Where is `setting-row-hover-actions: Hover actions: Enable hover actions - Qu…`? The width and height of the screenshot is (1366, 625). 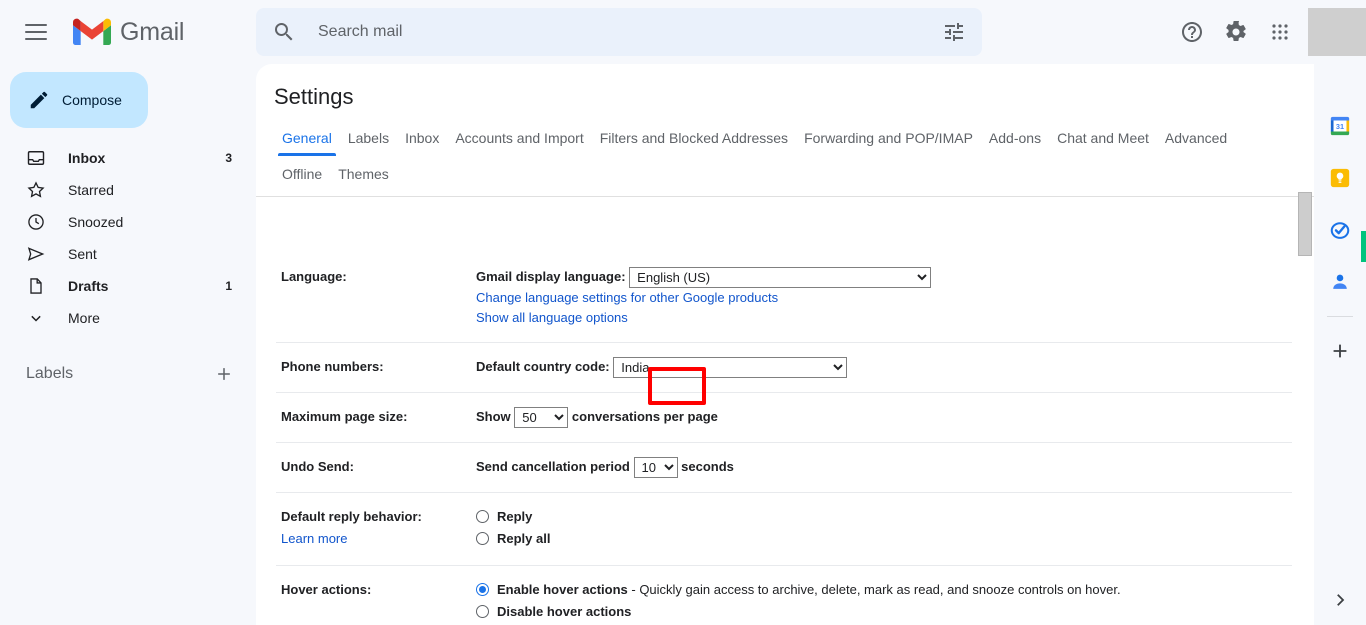 setting-row-hover-actions: Hover actions: Enable hover actions - Qu… is located at coordinates (784, 595).